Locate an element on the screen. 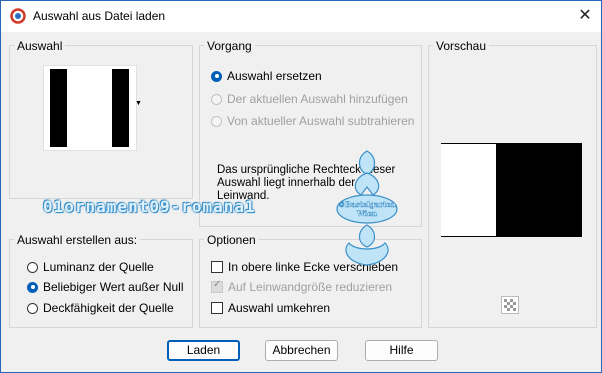  radio-nonzero-label: Beliebiger Wert außer Null is located at coordinates (113, 287).